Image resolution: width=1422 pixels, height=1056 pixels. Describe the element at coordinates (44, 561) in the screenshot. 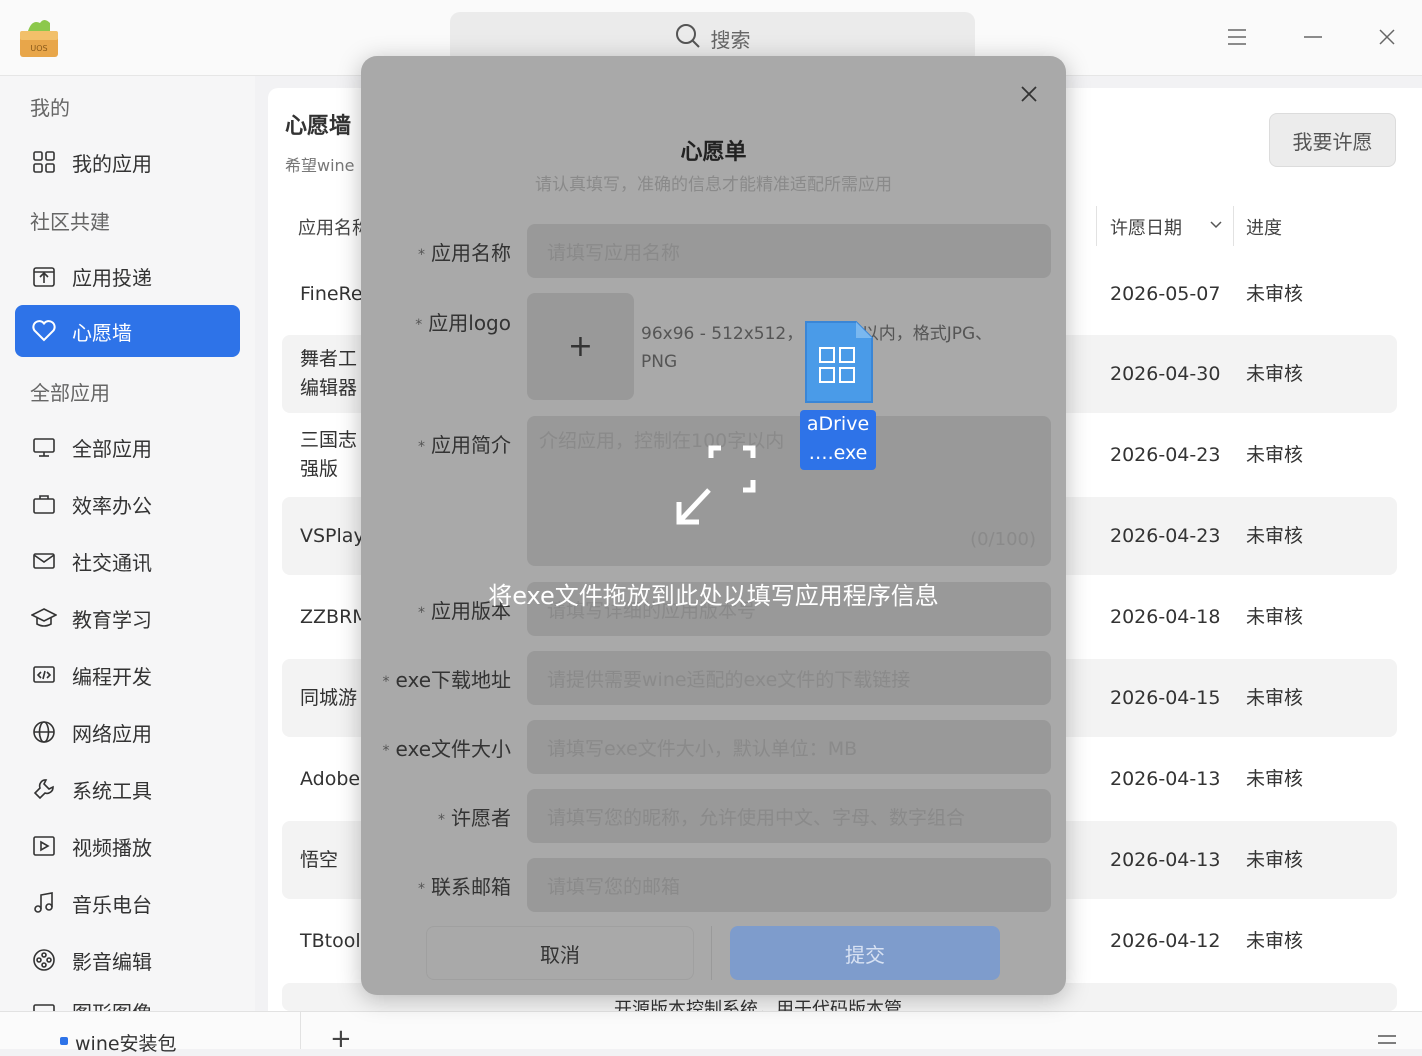

I see `mail-icon` at that location.